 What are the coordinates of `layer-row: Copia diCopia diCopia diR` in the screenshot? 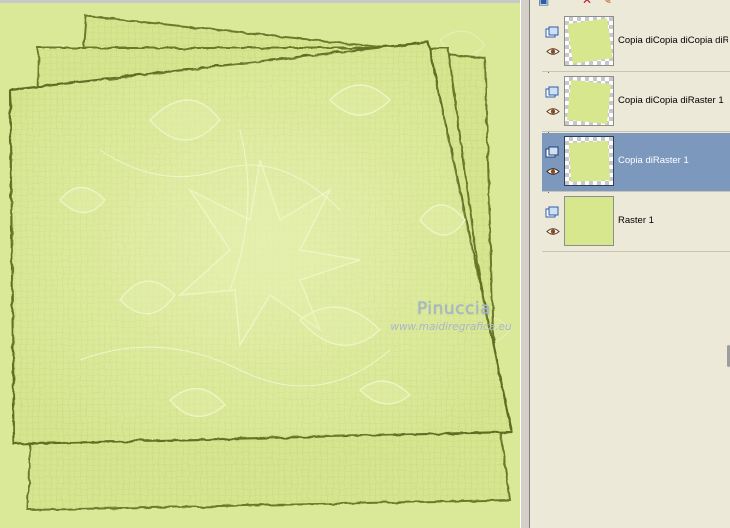 It's located at (636, 42).